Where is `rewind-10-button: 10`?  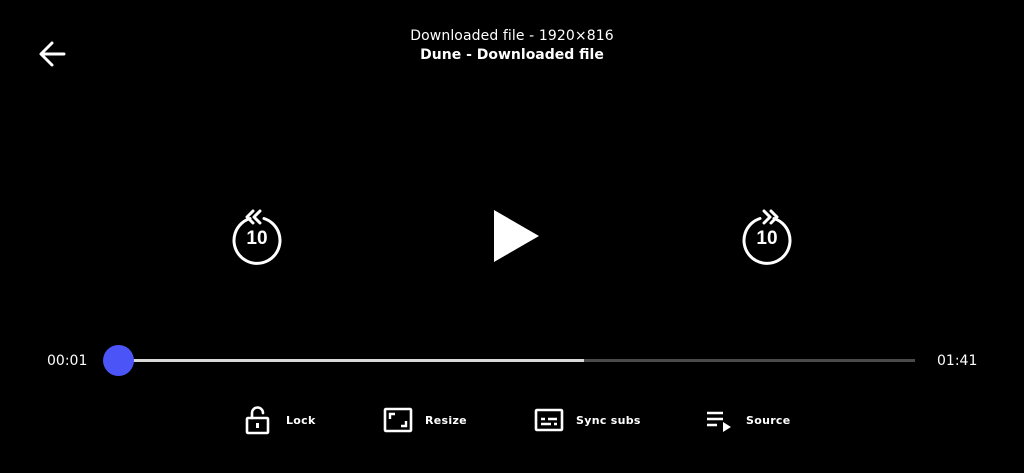
rewind-10-button: 10 is located at coordinates (257, 234).